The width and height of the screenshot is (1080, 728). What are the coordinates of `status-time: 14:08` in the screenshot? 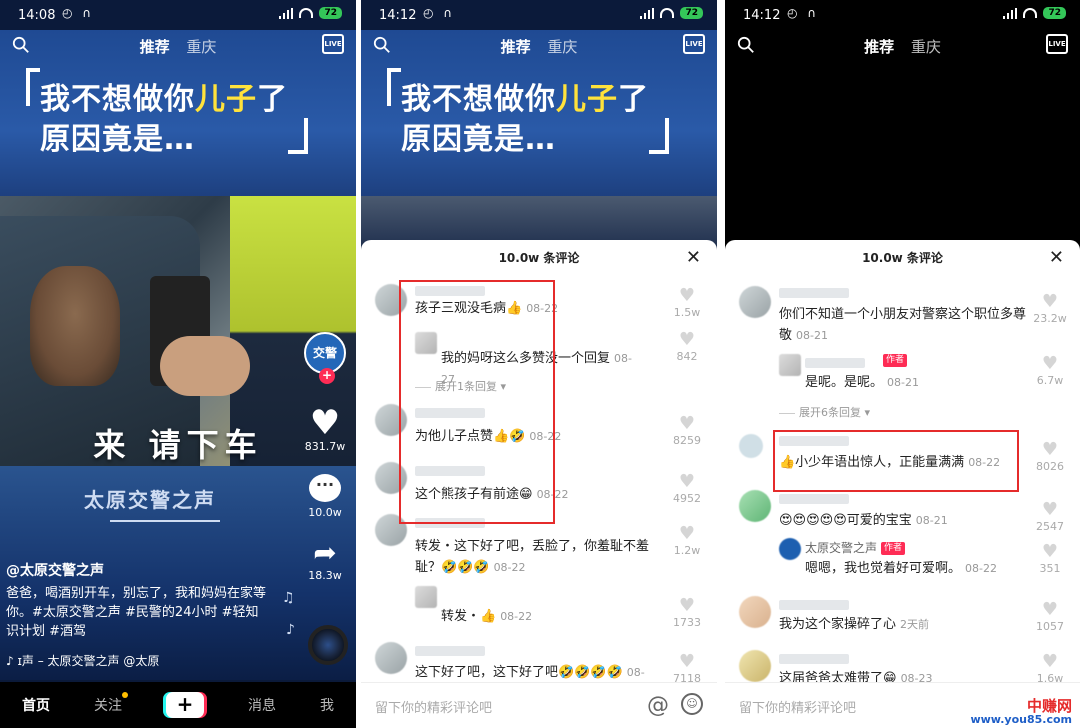 It's located at (37, 15).